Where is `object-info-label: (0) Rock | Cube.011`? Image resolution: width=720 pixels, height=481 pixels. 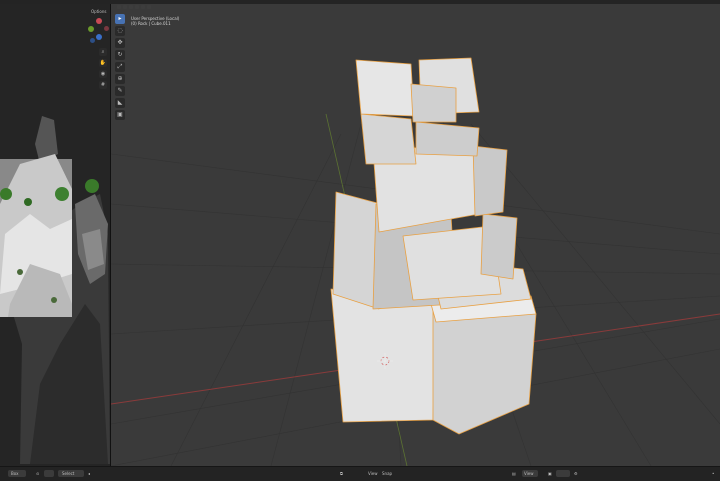
object-info-label: (0) Rock | Cube.011 is located at coordinates (151, 23).